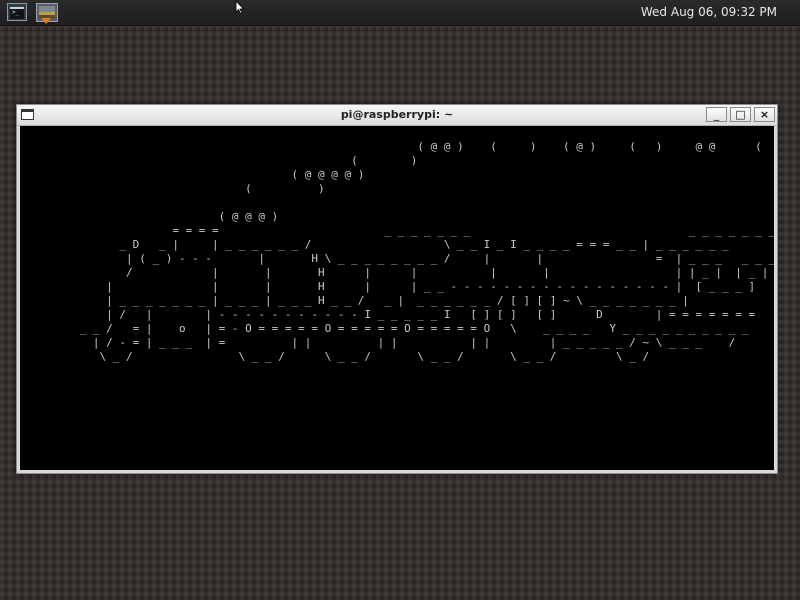  What do you see at coordinates (46, 21) in the screenshot?
I see `active-task-indicator-icon` at bounding box center [46, 21].